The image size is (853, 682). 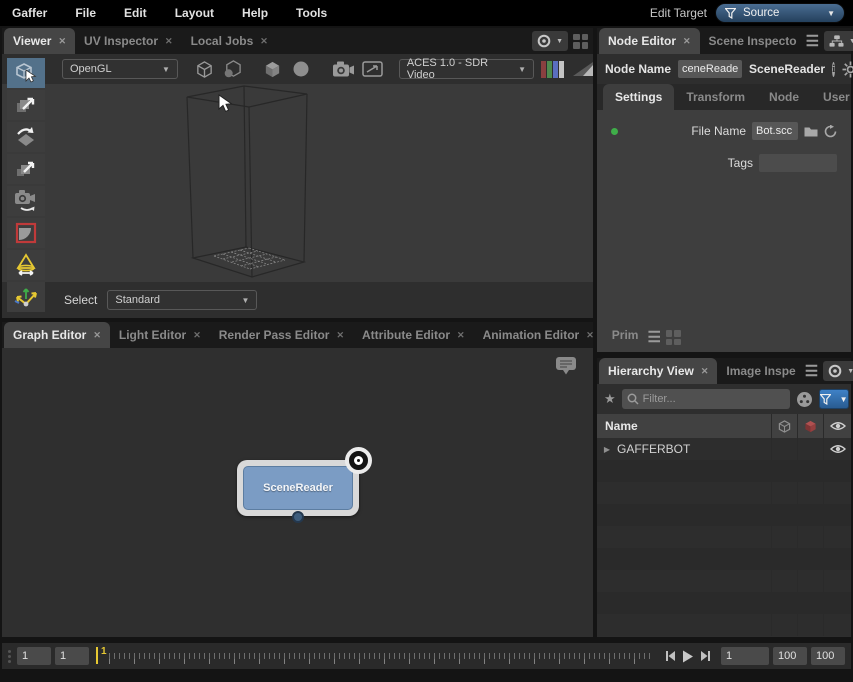 I want to click on playback-end-field, so click(x=790, y=656).